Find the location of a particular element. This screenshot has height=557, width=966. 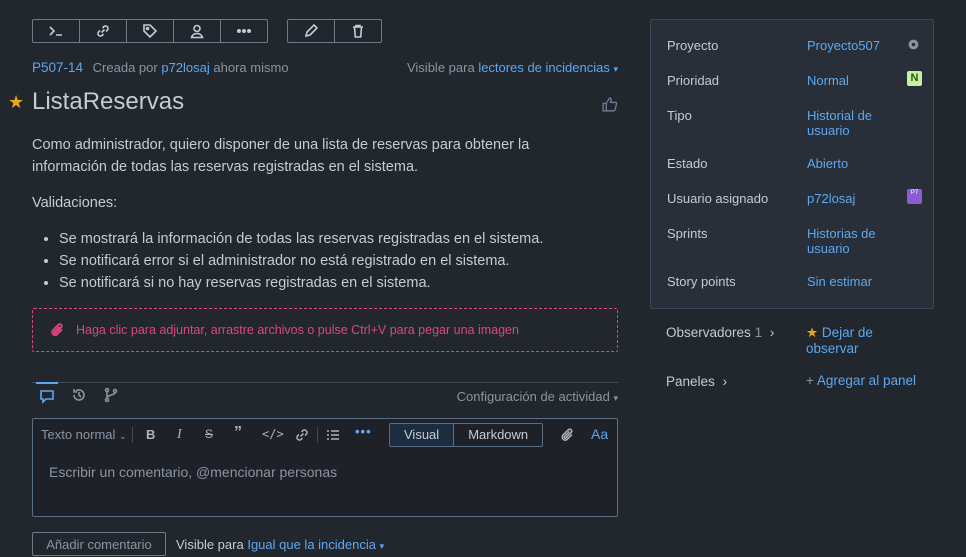

link-button is located at coordinates (103, 31).